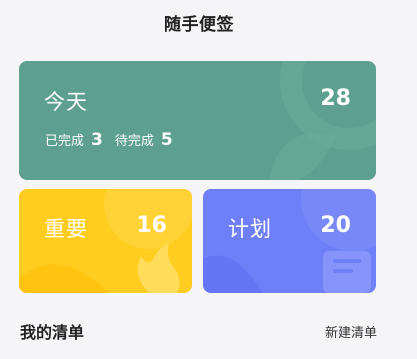  I want to click on new-list-button: 新建清单, so click(351, 331).